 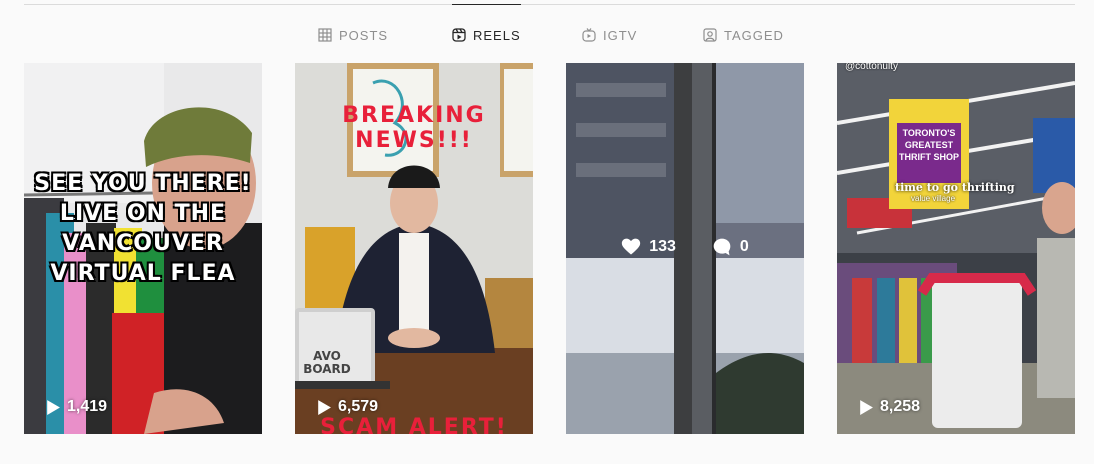 I want to click on reels-icon, so click(x=459, y=35).